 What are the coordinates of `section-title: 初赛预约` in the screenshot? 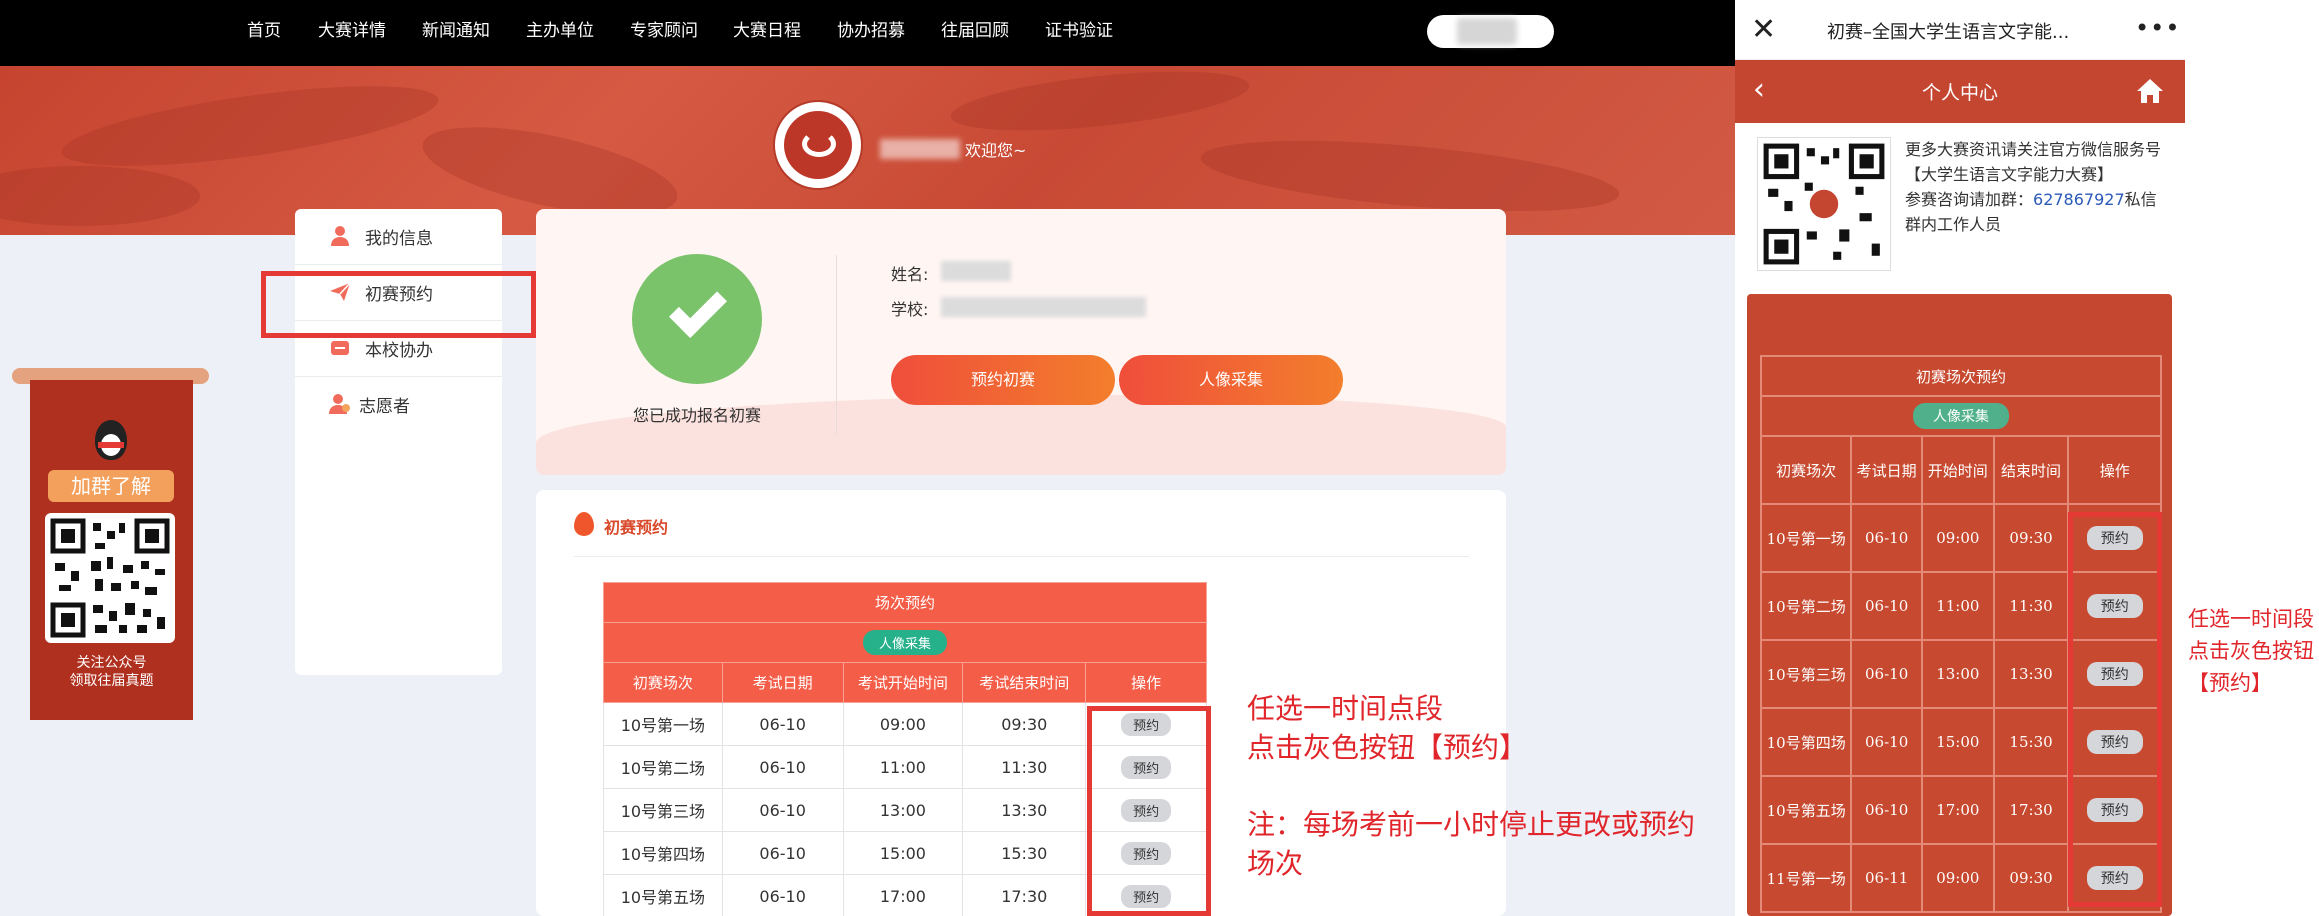 It's located at (636, 527).